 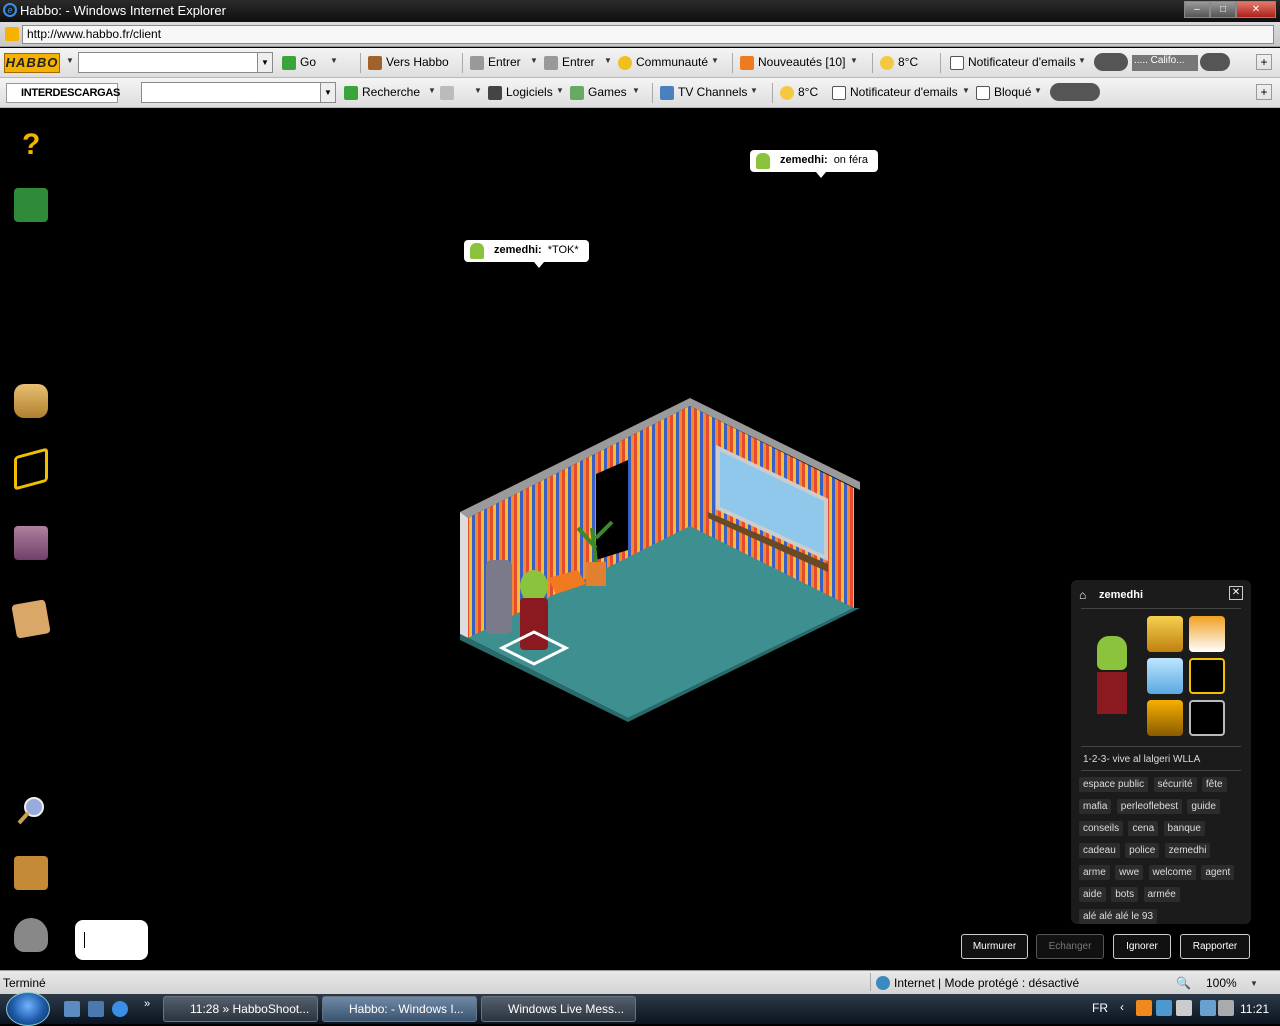 What do you see at coordinates (31, 873) in the screenshot?
I see `room-icon` at bounding box center [31, 873].